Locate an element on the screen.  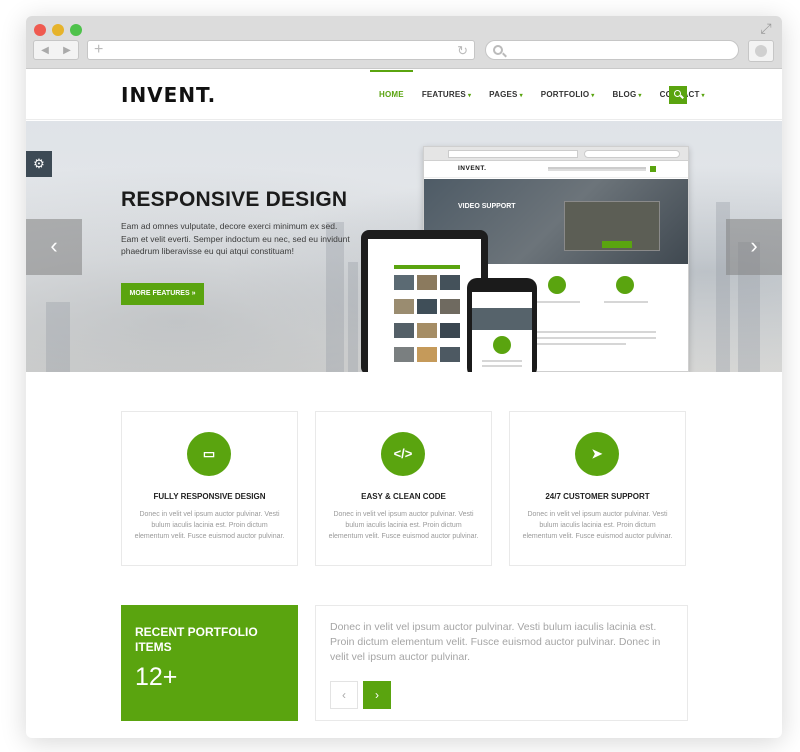
address-bar: + ↻ is located at coordinates (281, 50).